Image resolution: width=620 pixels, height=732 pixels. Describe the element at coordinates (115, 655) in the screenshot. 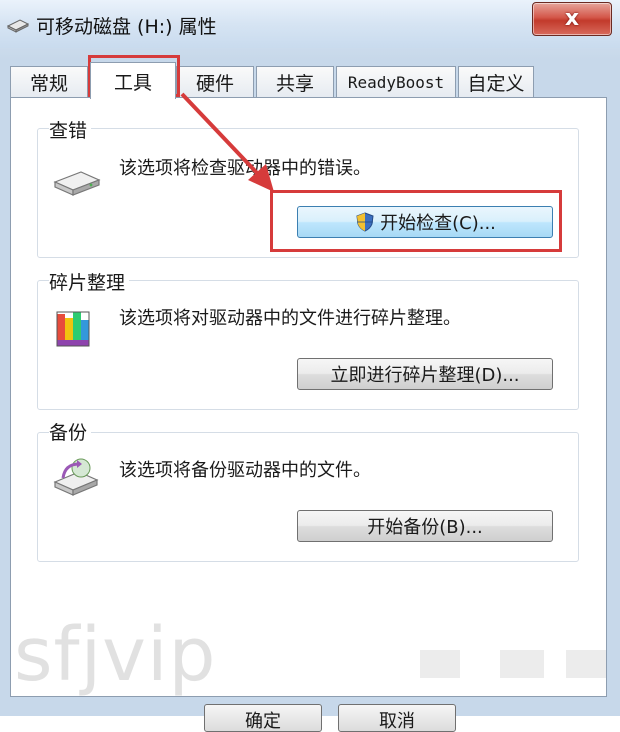

I see `watermark-text: sfjvip` at that location.